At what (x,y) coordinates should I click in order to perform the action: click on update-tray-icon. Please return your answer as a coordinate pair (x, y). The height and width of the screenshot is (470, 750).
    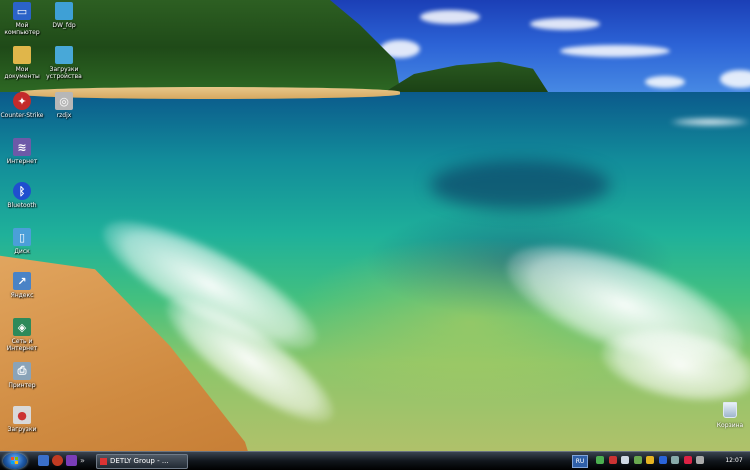
    Looking at the image, I should click on (650, 459).